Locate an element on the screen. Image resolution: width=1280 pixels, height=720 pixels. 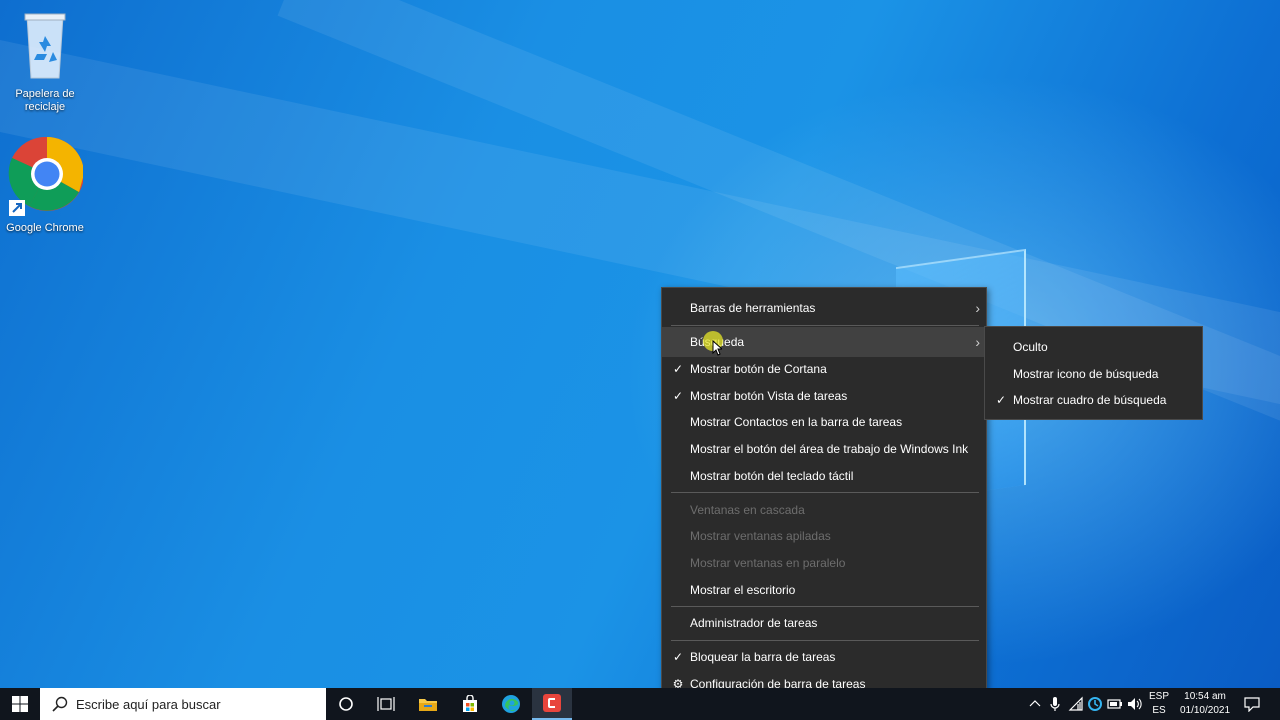
language-code: ESP is located at coordinates (1158, 696).